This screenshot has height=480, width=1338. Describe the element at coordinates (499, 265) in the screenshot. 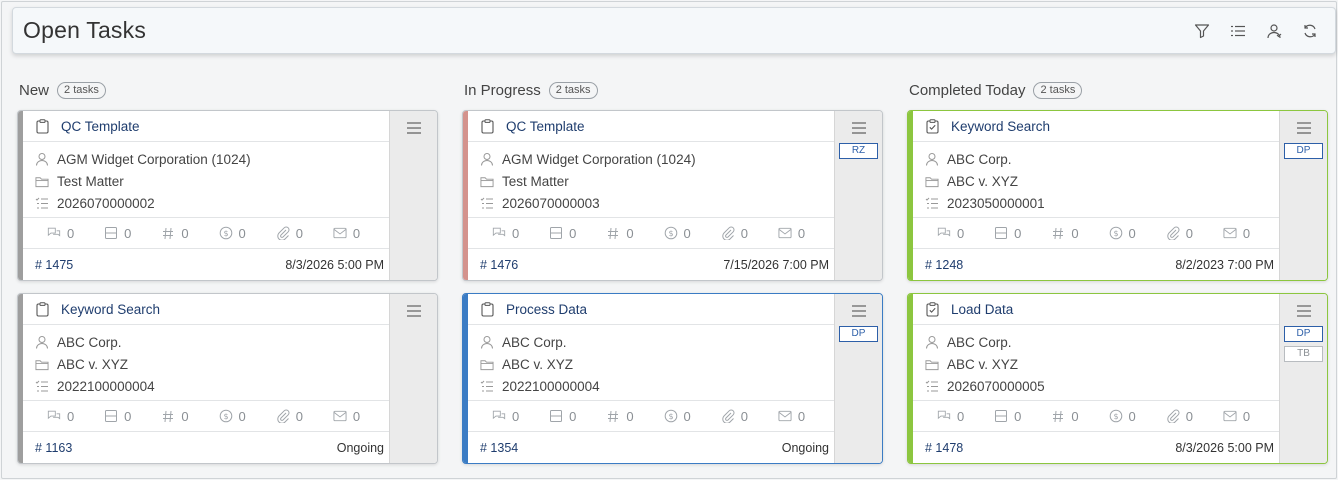

I see `task-number: # 1476` at that location.